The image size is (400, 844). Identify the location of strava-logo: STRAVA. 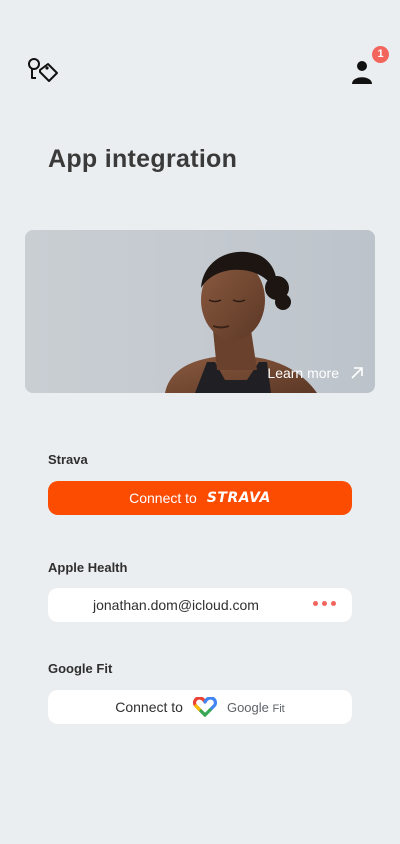
(238, 498).